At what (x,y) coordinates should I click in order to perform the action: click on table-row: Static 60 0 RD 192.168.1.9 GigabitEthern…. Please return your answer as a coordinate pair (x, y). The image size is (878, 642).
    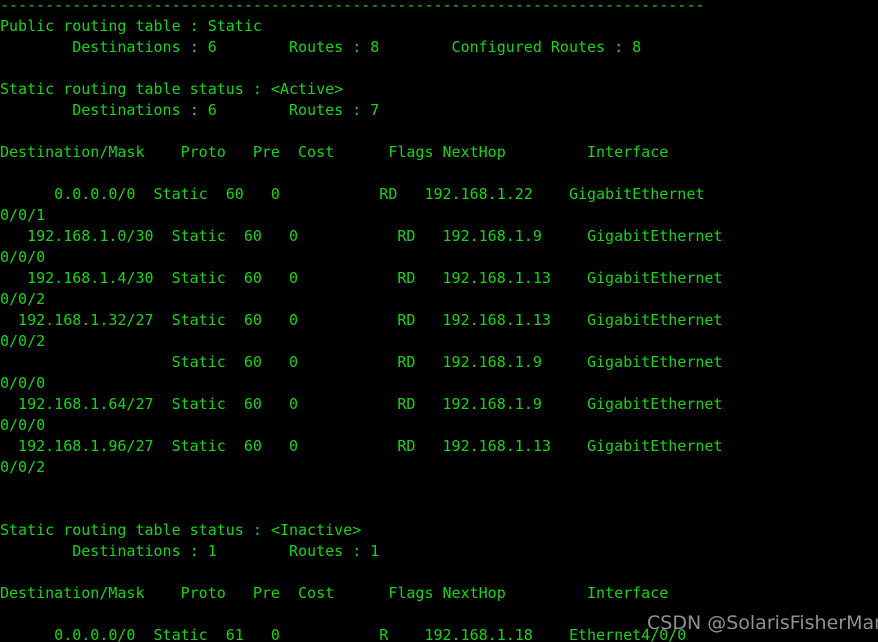
    Looking at the image, I should click on (361, 362).